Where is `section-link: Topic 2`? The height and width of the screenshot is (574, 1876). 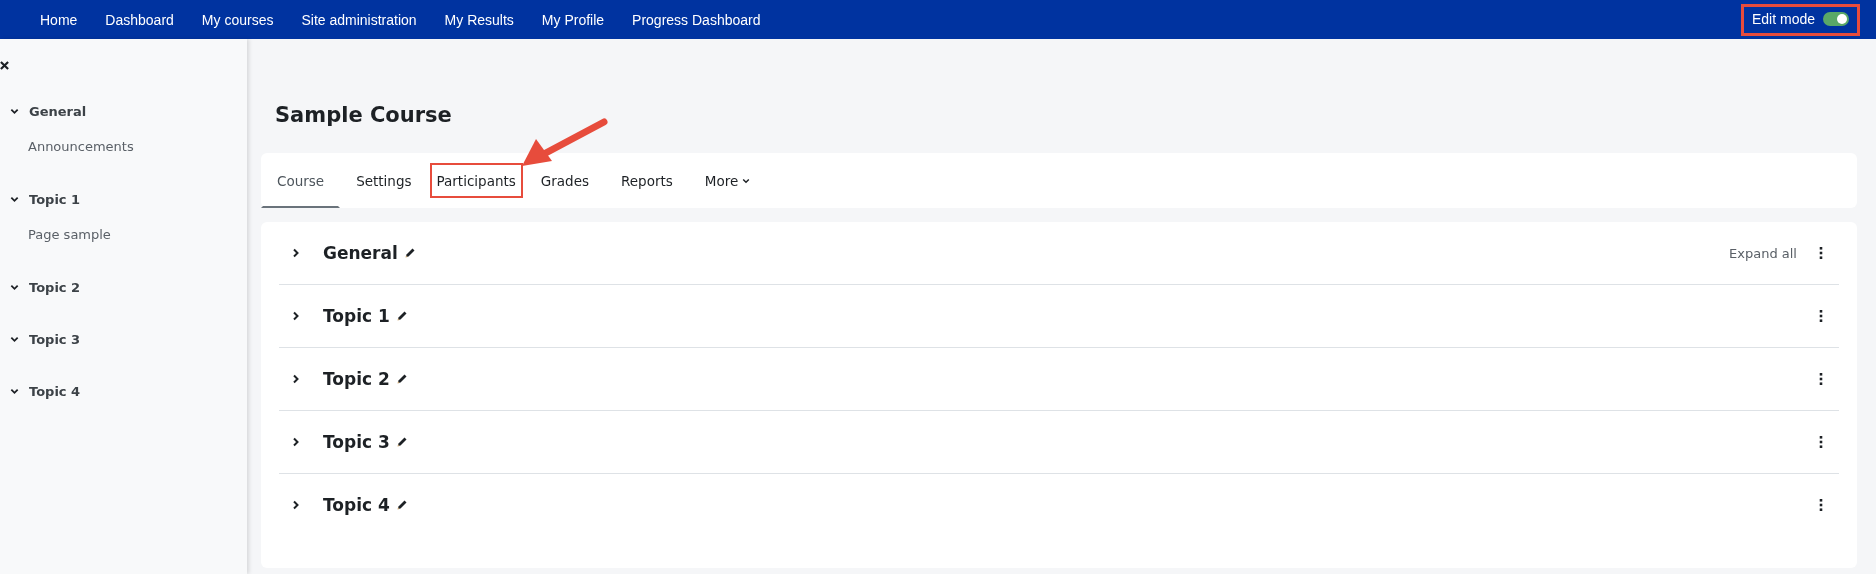 section-link: Topic 2 is located at coordinates (55, 287).